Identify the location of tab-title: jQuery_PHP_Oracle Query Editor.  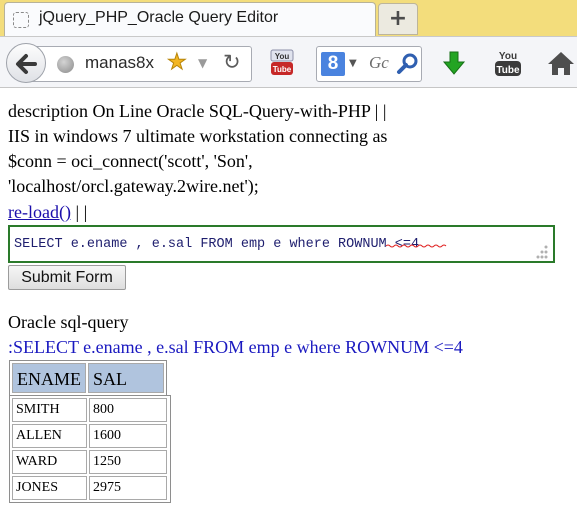
(159, 17).